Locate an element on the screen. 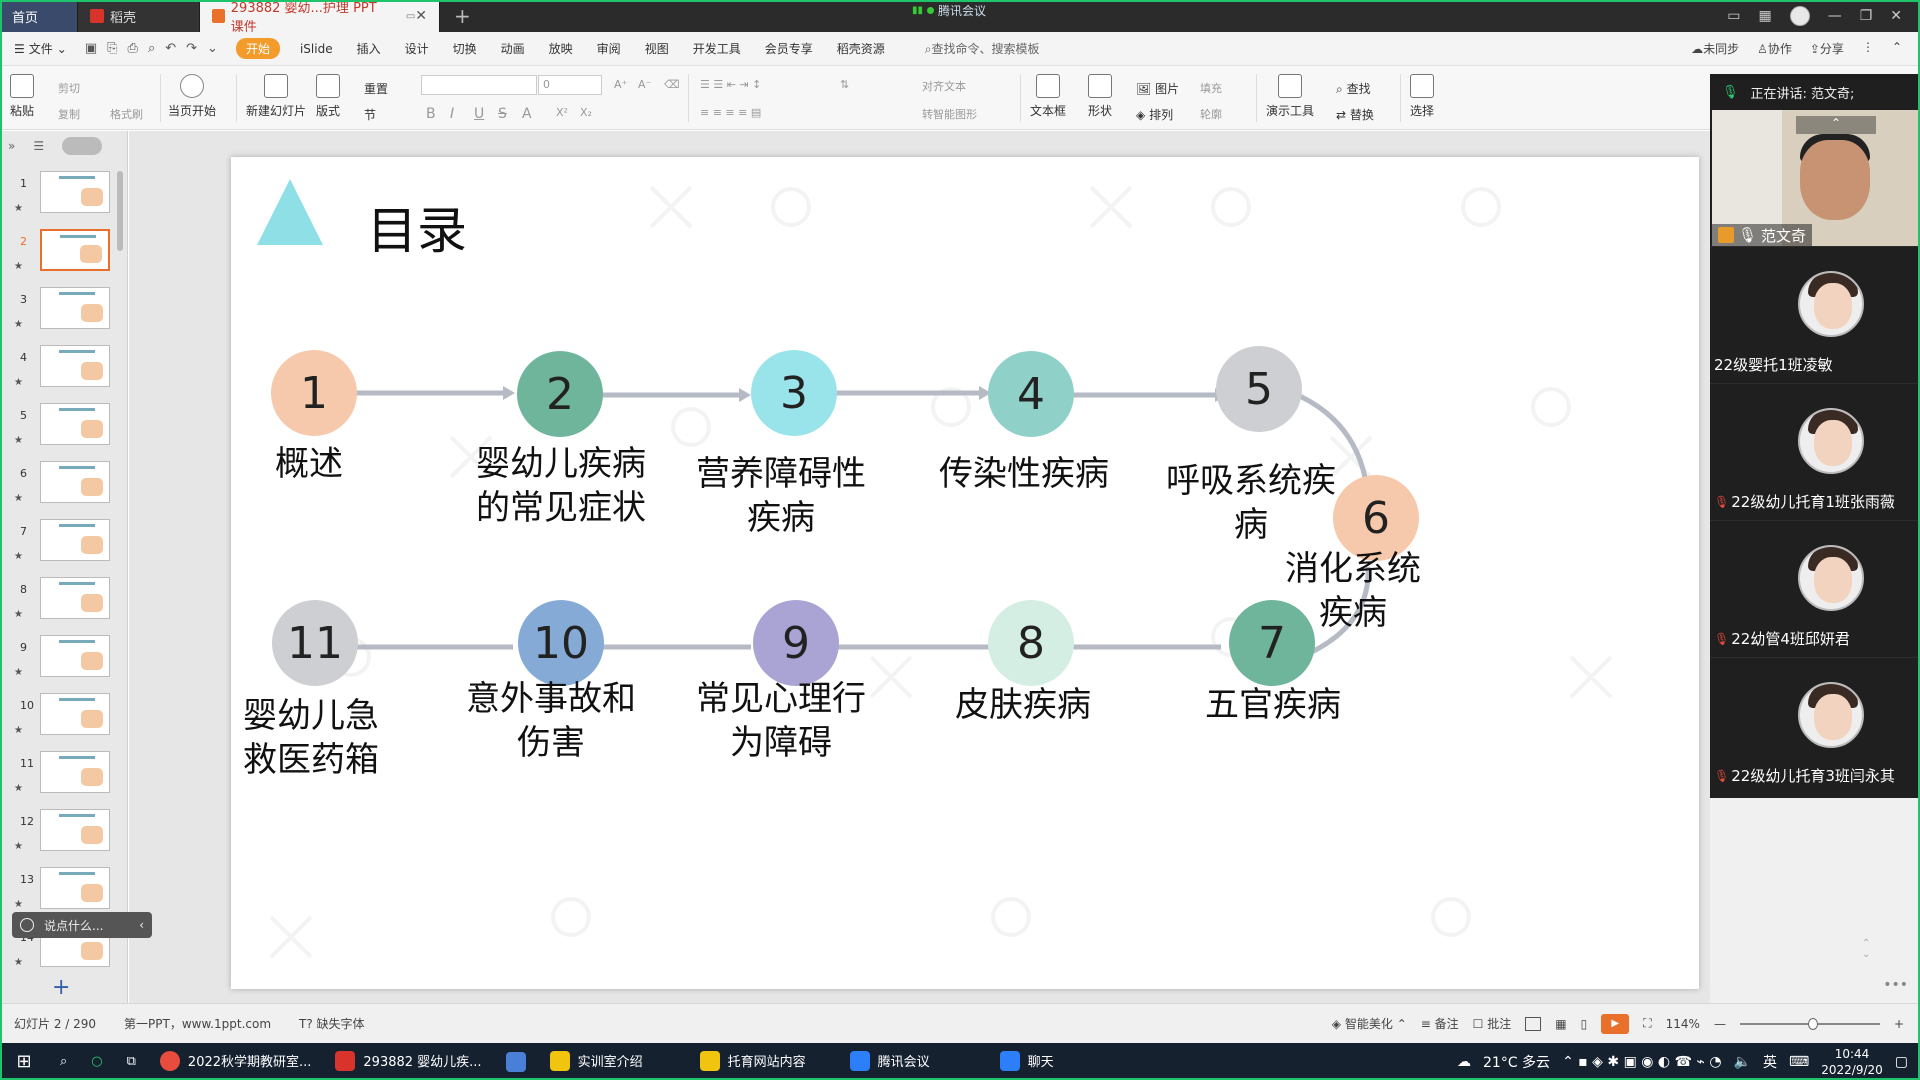 The image size is (1920, 1080). keyboard-icon: ⌨ is located at coordinates (1799, 1062).